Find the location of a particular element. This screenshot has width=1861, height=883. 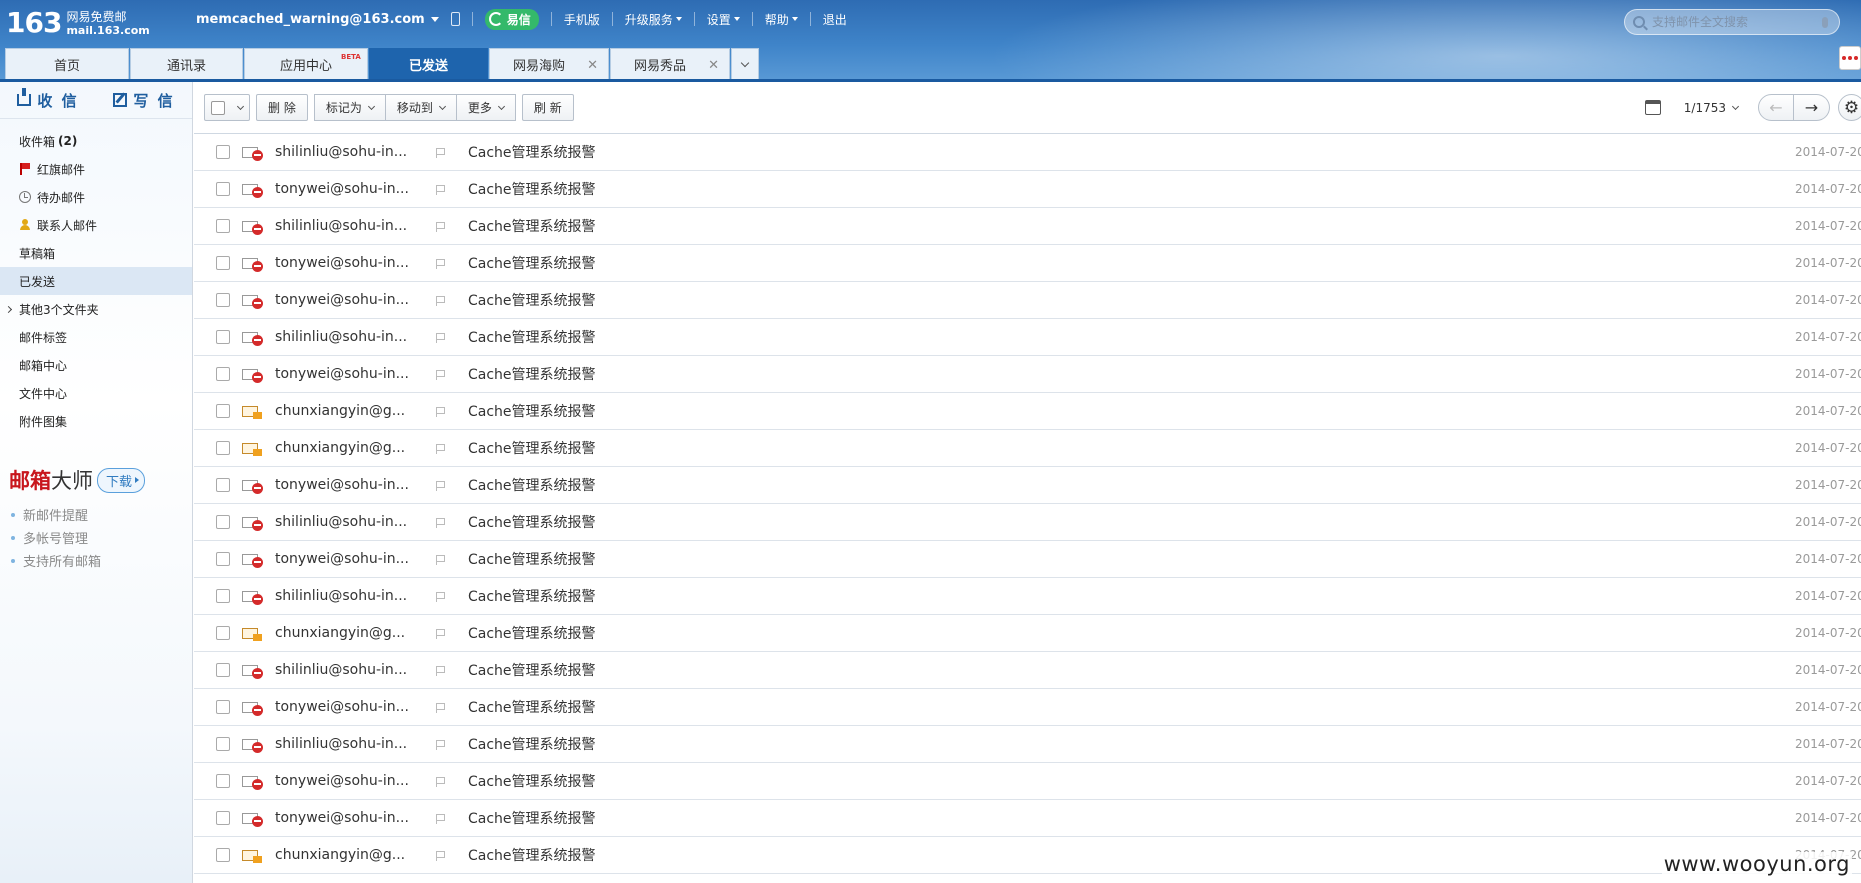

chevron-right-icon is located at coordinates (8, 309).